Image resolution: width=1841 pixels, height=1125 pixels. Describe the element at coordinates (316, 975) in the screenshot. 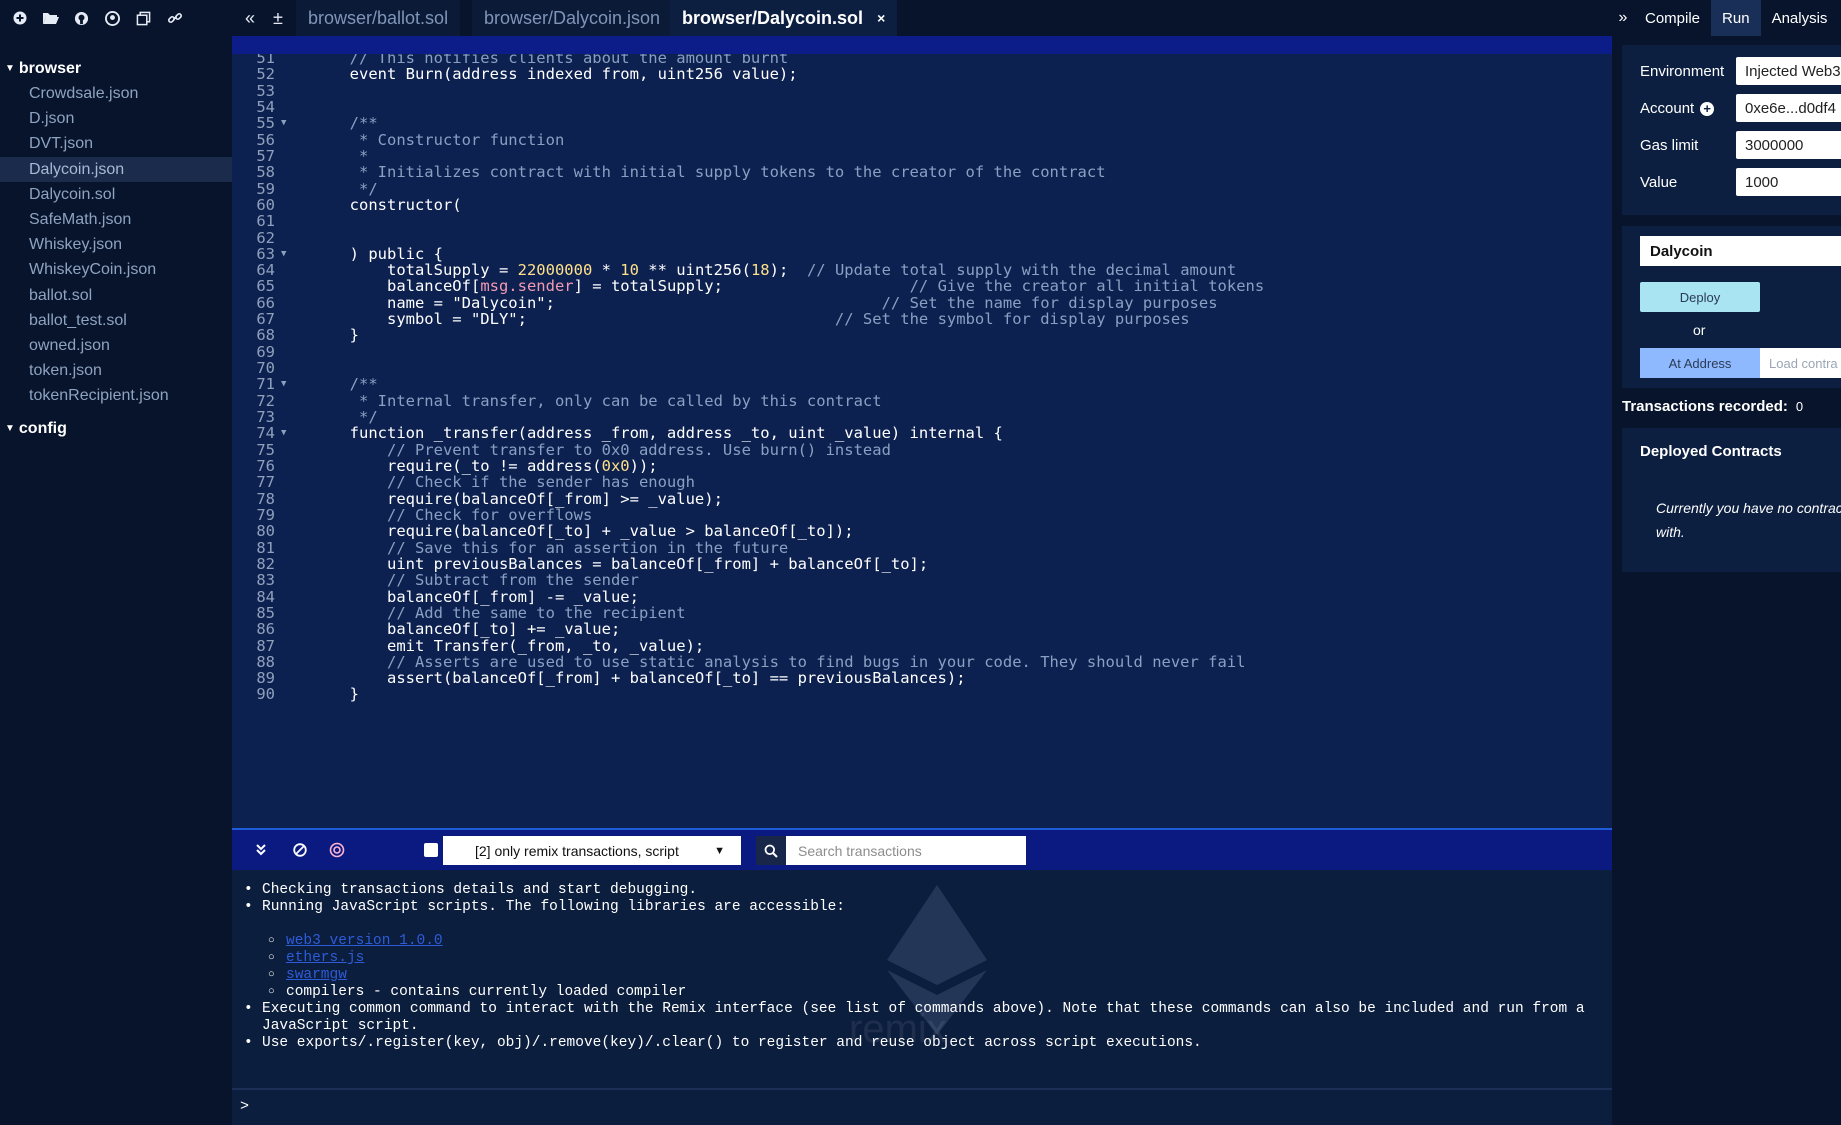

I see `library-link: swarmgw` at that location.